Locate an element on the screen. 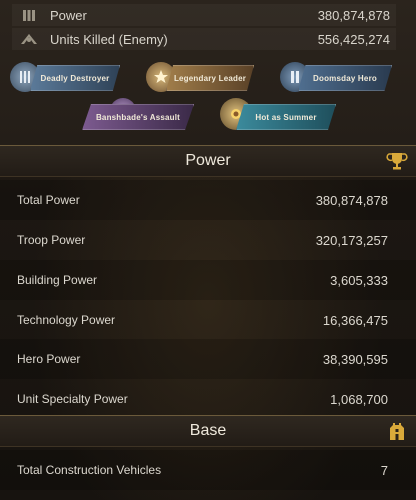 The image size is (416, 500). stat-row-power: Power 380,874,878 is located at coordinates (204, 15).